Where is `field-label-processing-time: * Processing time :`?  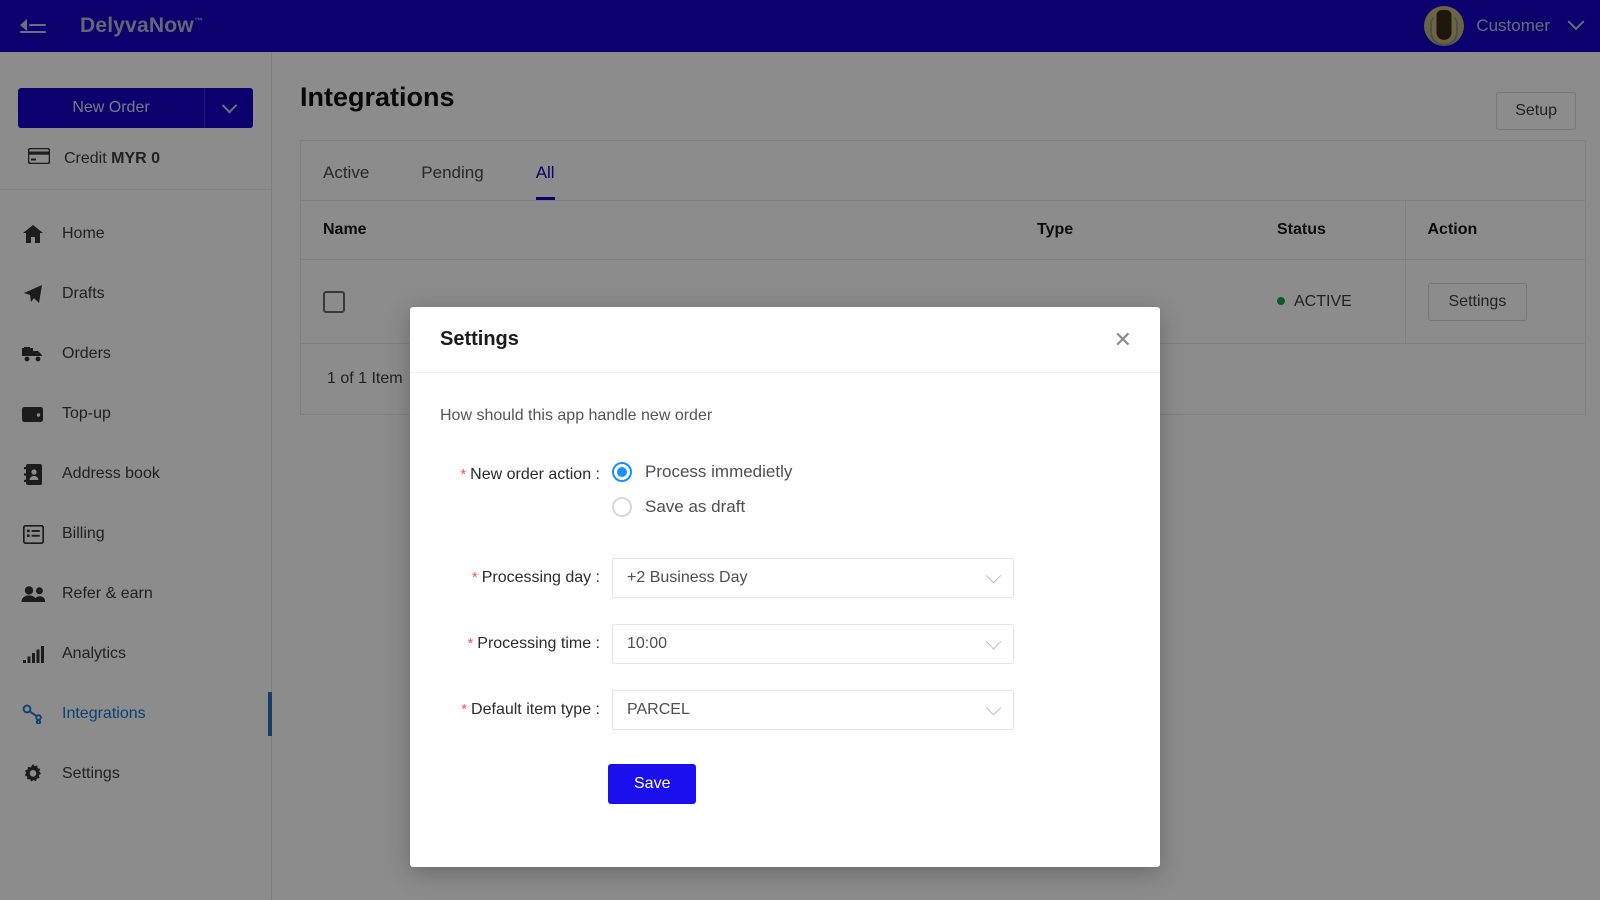
field-label-processing-time: * Processing time : is located at coordinates (533, 643).